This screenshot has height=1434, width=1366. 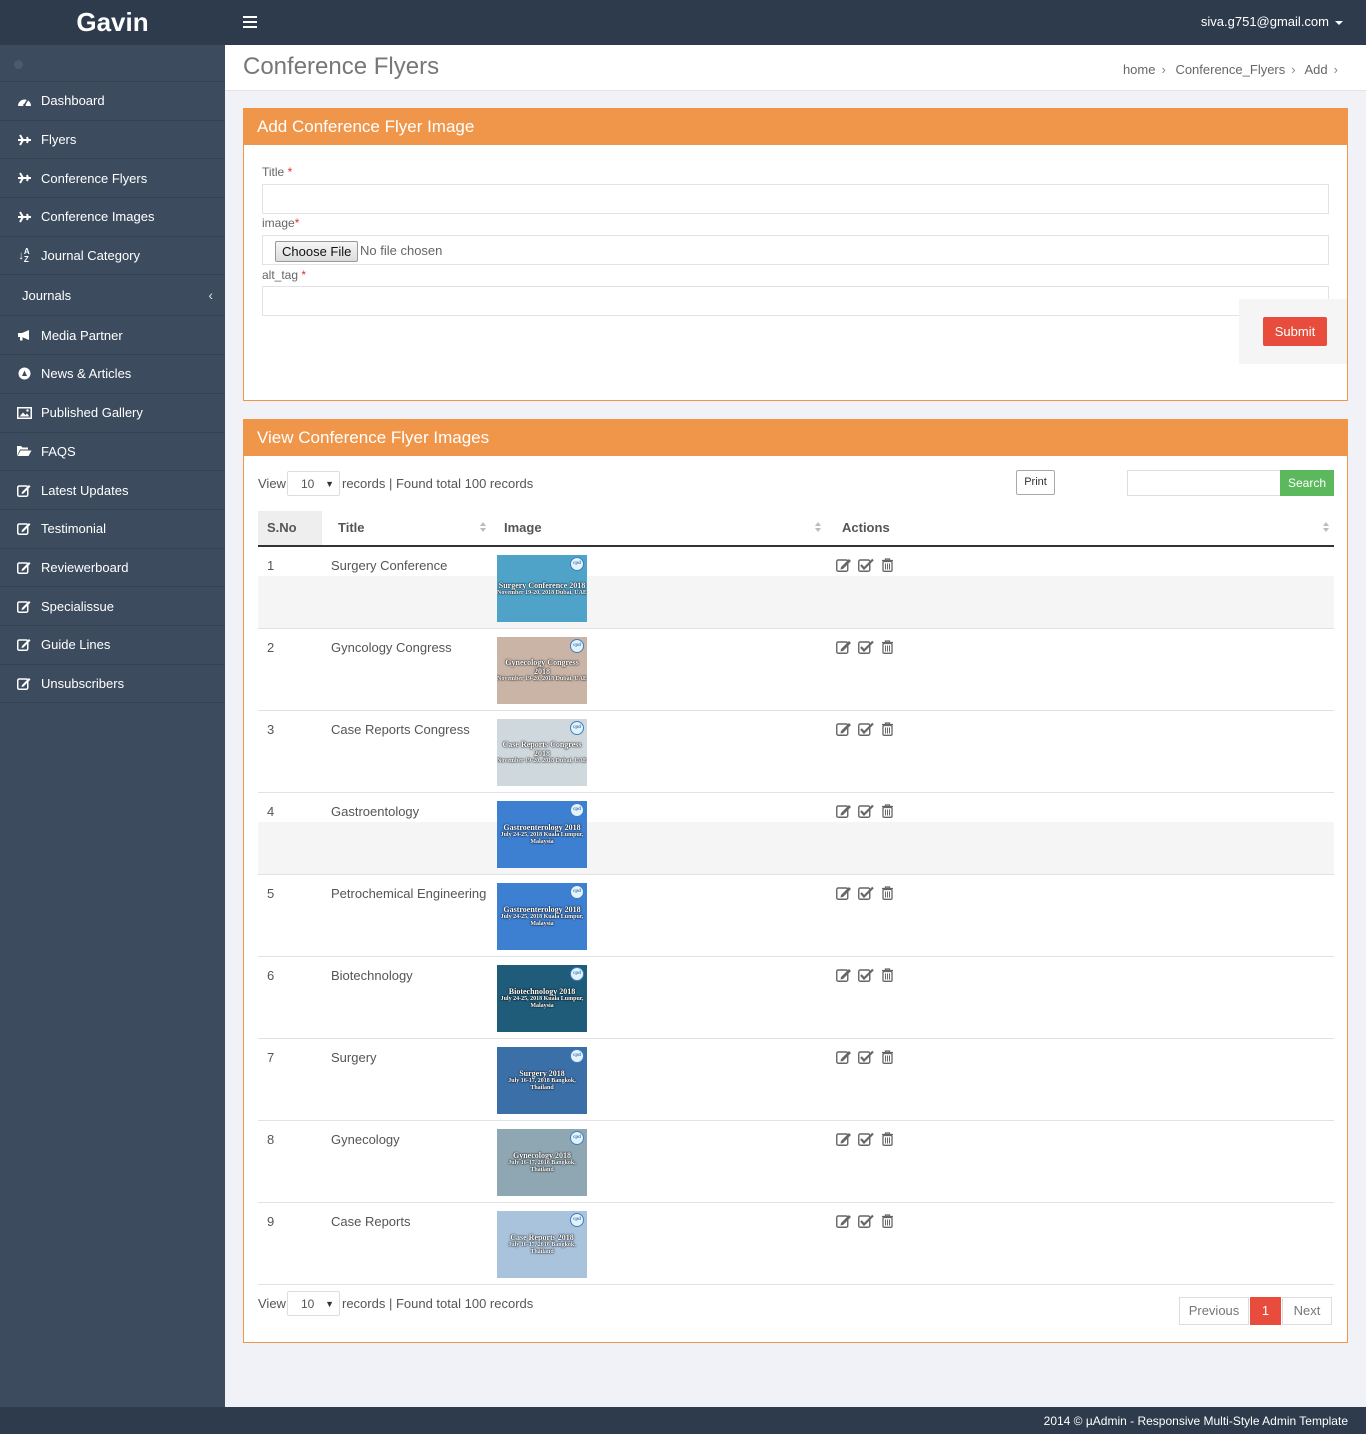 I want to click on search-button: Search, so click(x=1307, y=483).